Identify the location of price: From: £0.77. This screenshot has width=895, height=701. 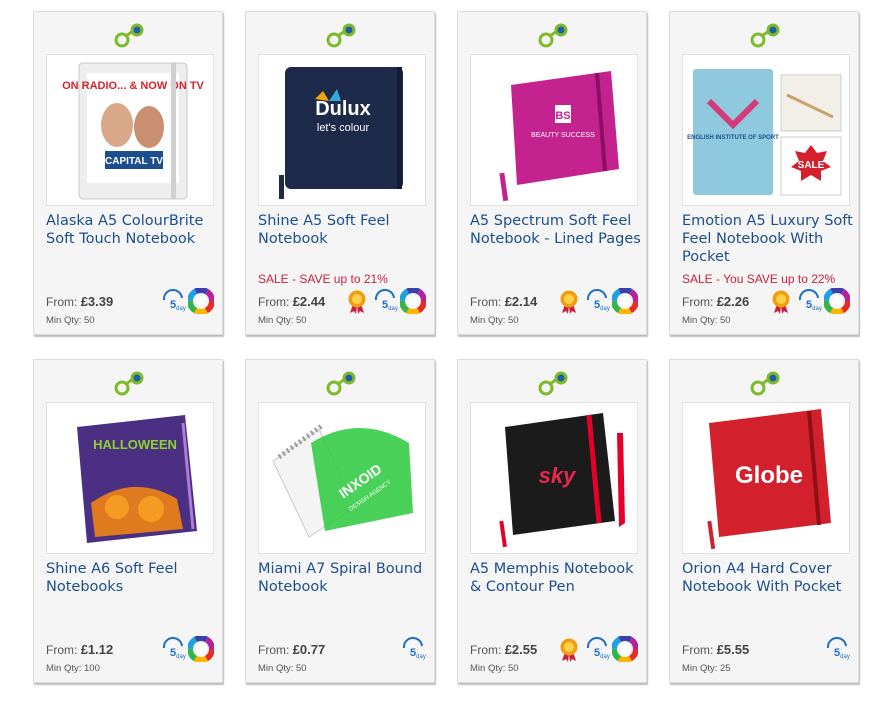
(292, 649).